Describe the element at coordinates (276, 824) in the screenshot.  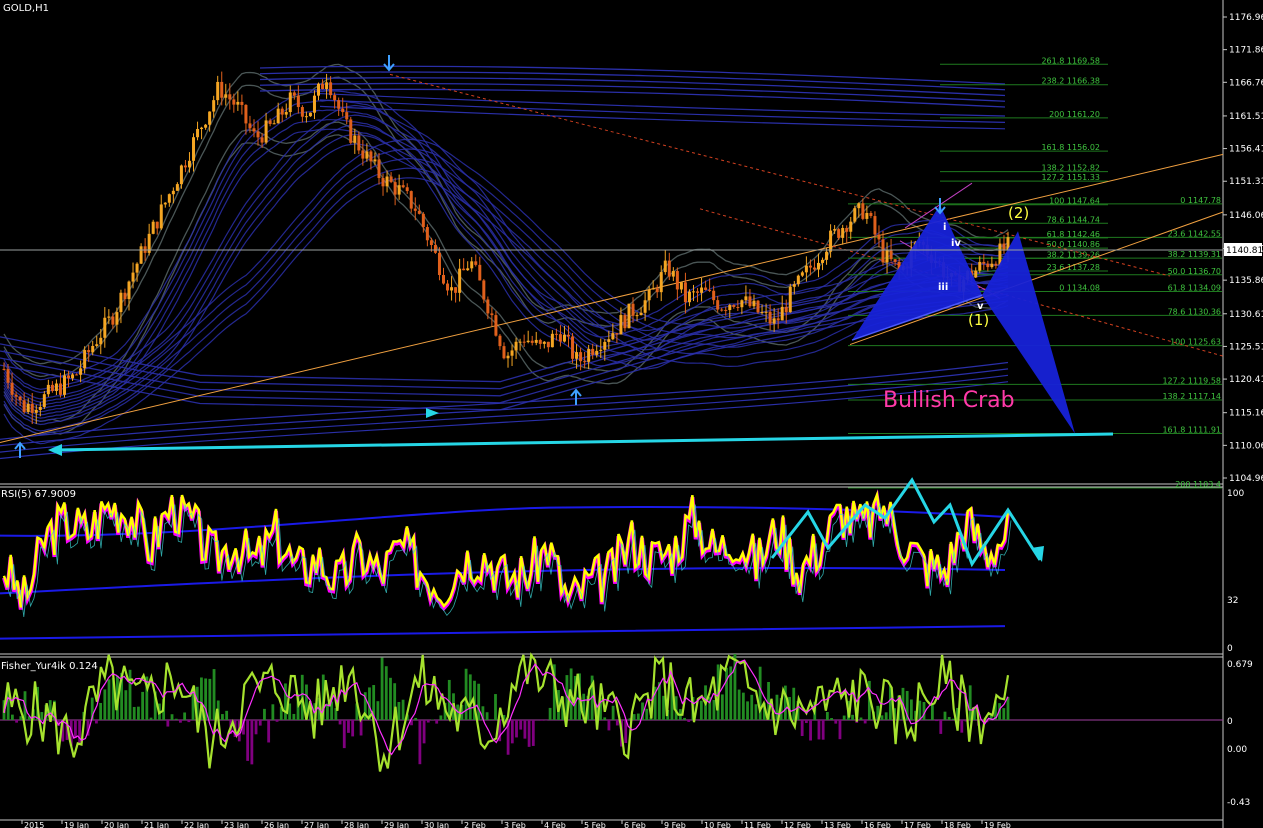
I see `time-tick-label: 26 Jan` at that location.